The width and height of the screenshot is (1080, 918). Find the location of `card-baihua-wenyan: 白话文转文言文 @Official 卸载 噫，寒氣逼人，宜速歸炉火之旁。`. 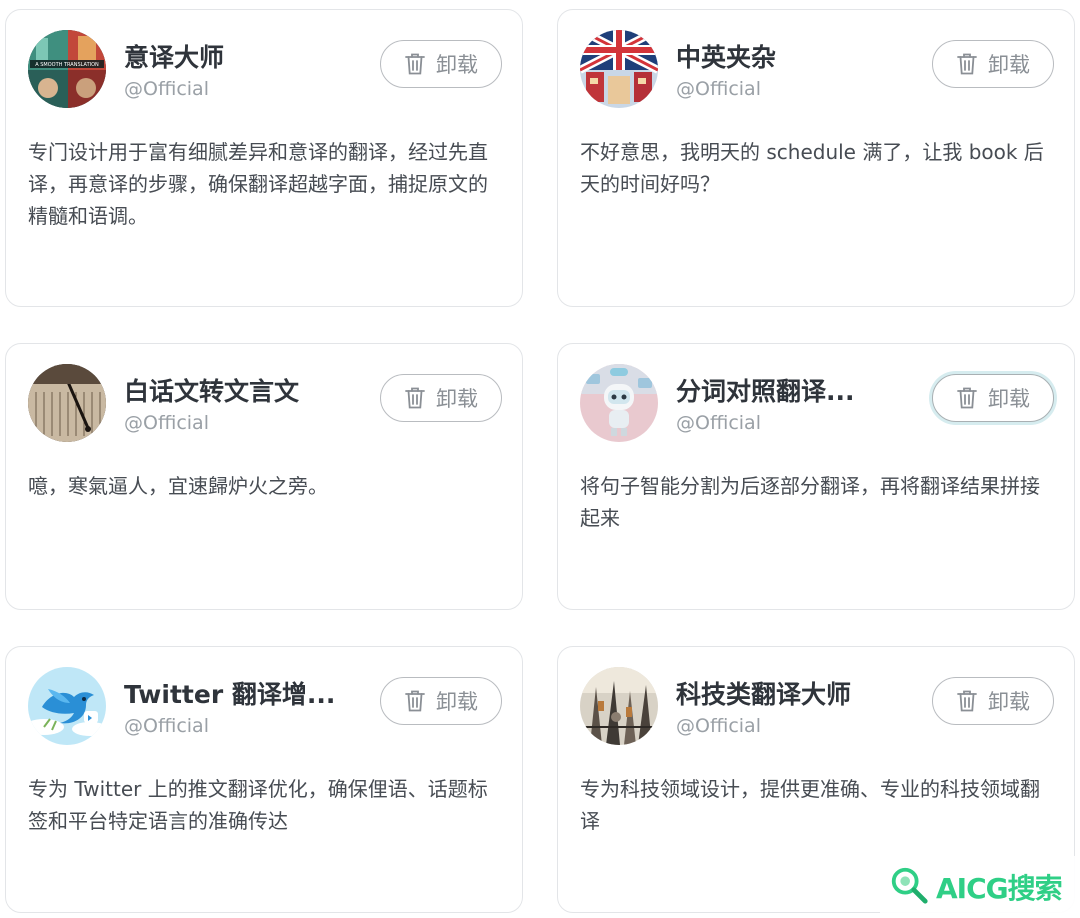

card-baihua-wenyan: 白话文转文言文 @Official 卸载 噫，寒氣逼人，宜速歸炉火之旁。 is located at coordinates (264, 476).